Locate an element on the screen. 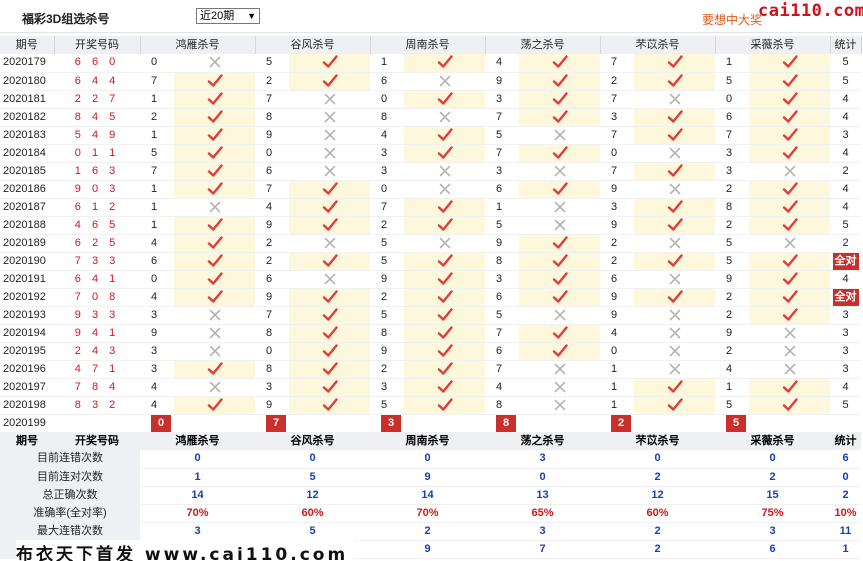 The height and width of the screenshot is (561, 863). brand-logo: cai110.com is located at coordinates (810, 11).